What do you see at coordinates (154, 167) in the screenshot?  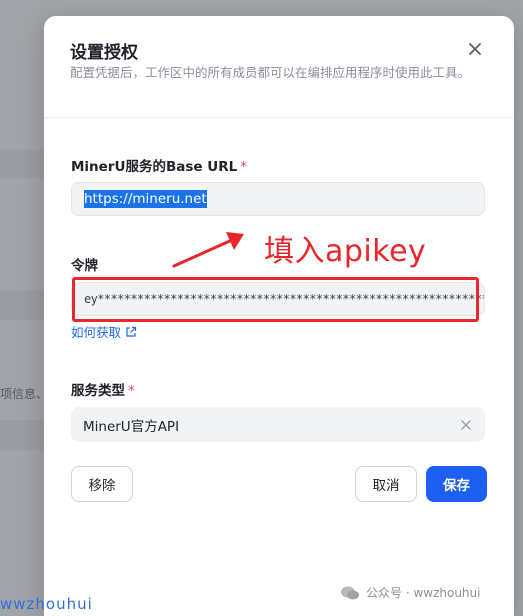 I see `base-url-label-text: MinerU服务的Base URL` at bounding box center [154, 167].